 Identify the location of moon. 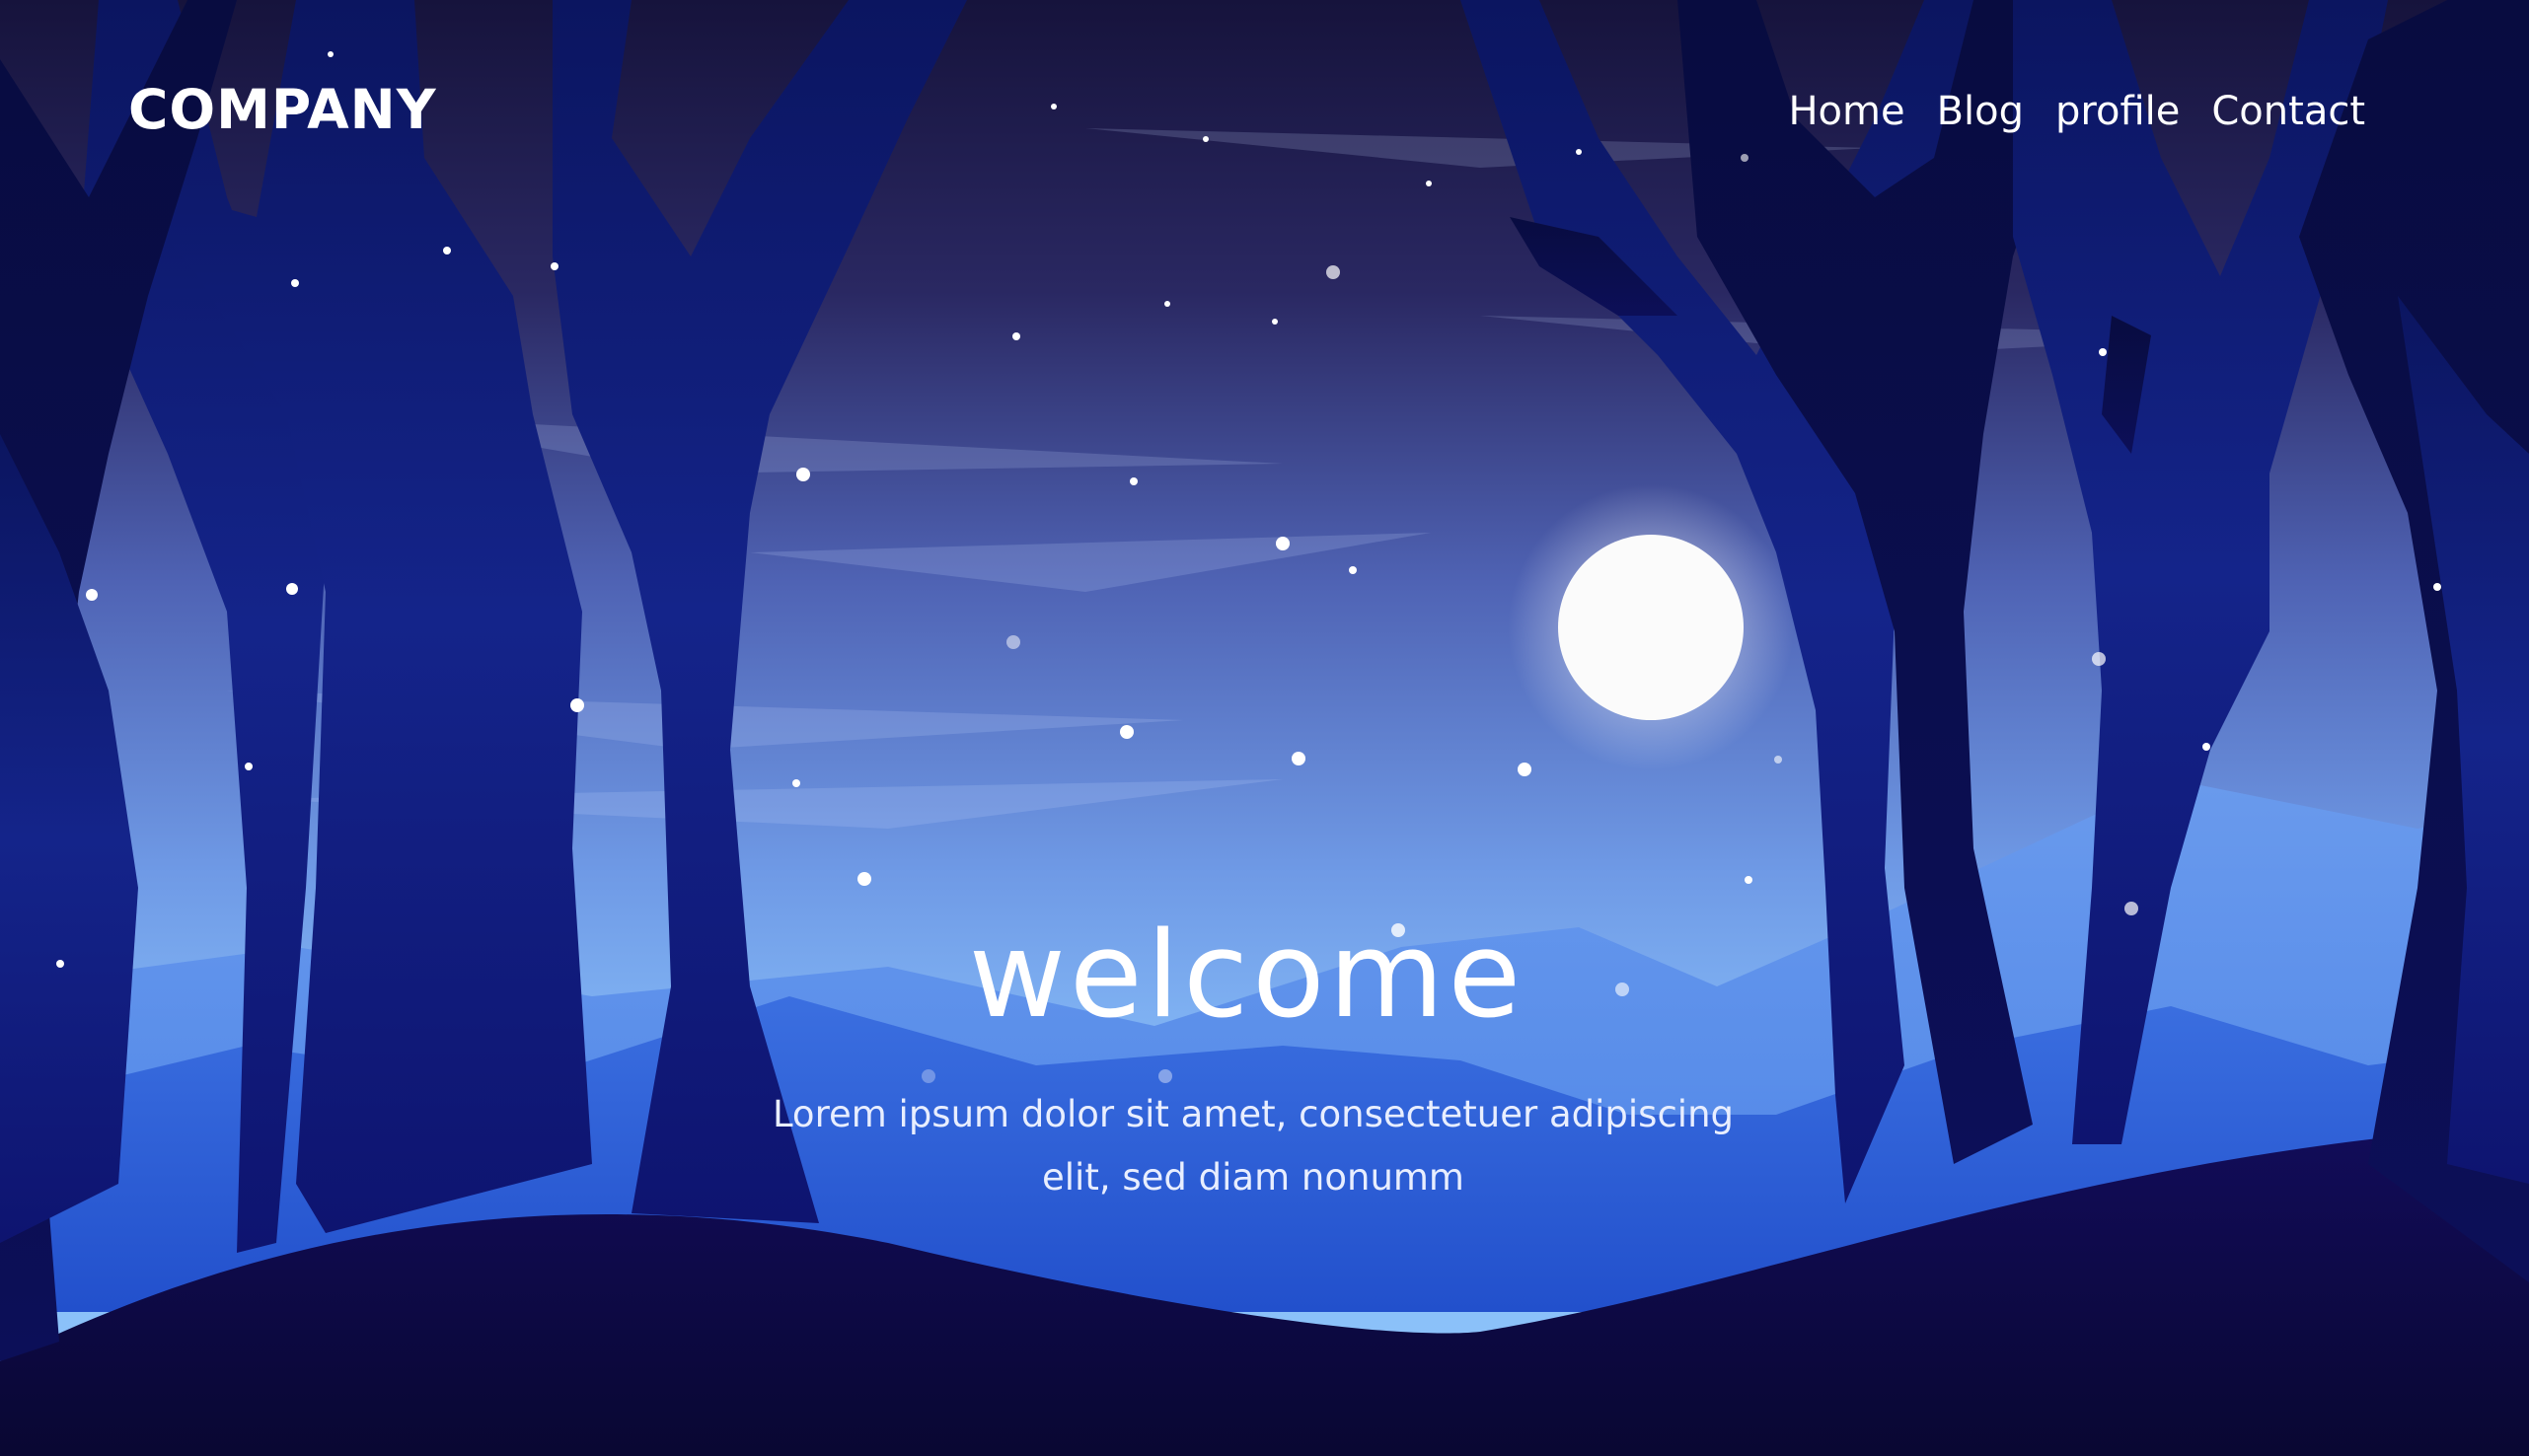
(1651, 627).